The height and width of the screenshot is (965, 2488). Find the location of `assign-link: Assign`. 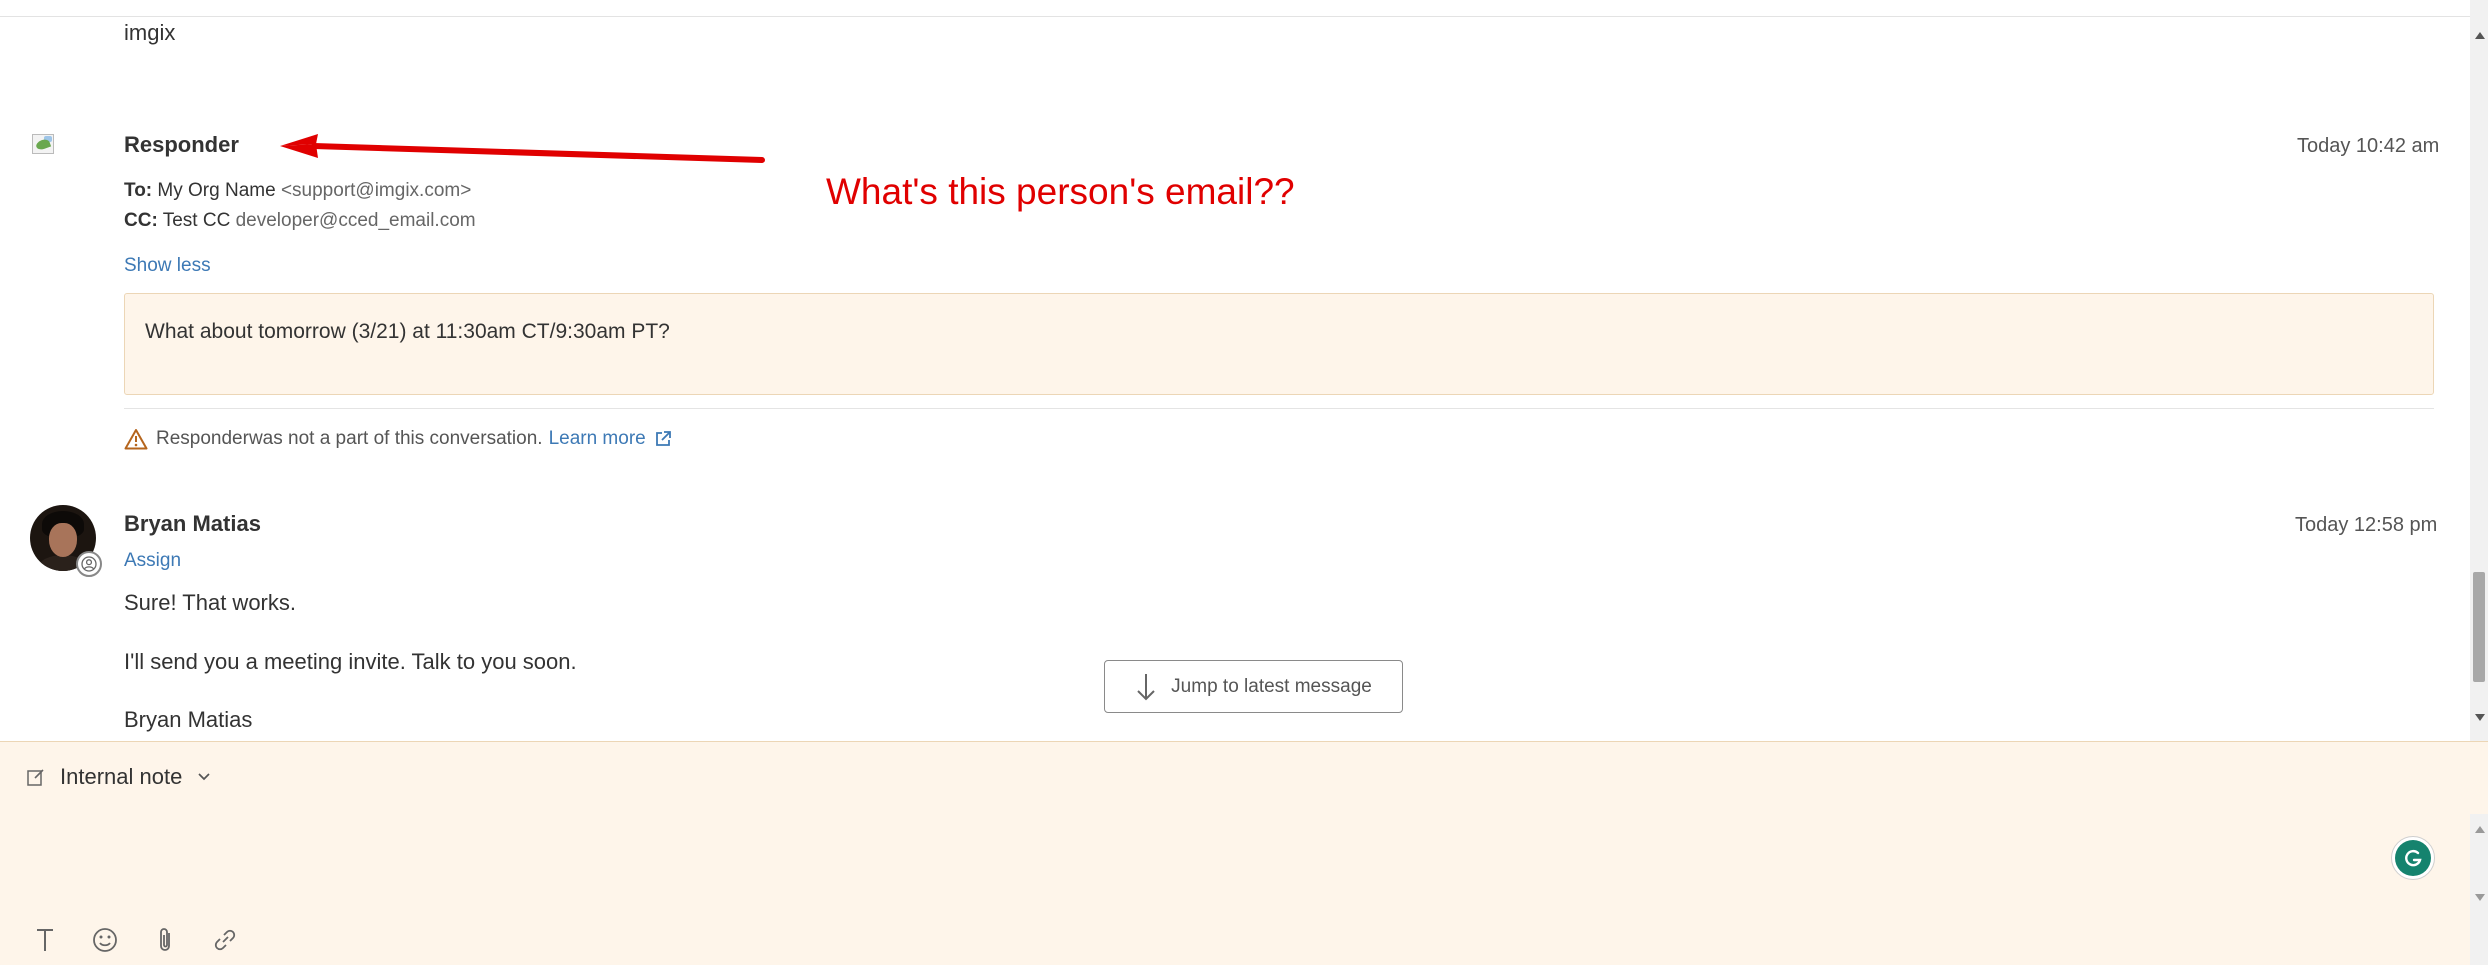

assign-link: Assign is located at coordinates (152, 561).